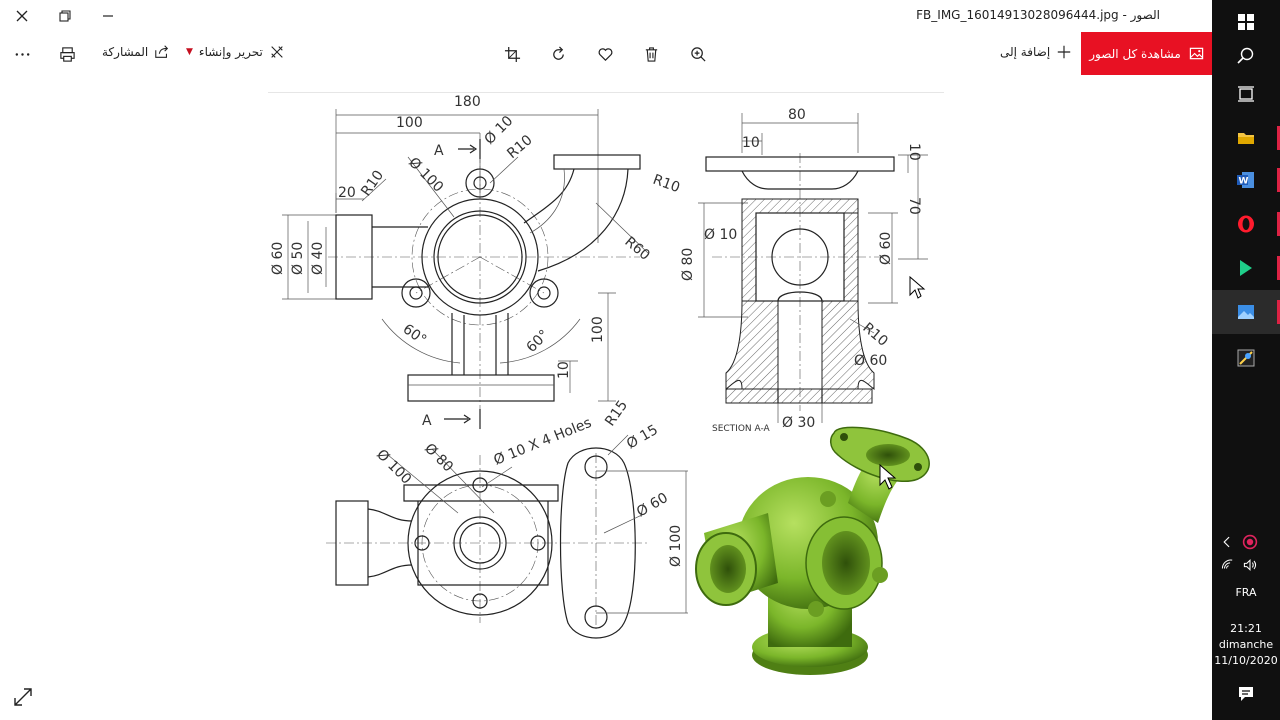 The height and width of the screenshot is (720, 1280). What do you see at coordinates (1246, 644) in the screenshot?
I see `clock-day: dimanche` at bounding box center [1246, 644].